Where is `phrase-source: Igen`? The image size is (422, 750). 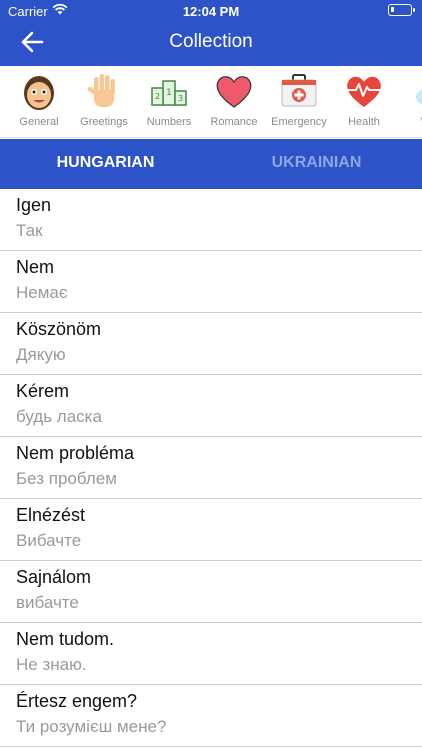 phrase-source: Igen is located at coordinates (34, 205).